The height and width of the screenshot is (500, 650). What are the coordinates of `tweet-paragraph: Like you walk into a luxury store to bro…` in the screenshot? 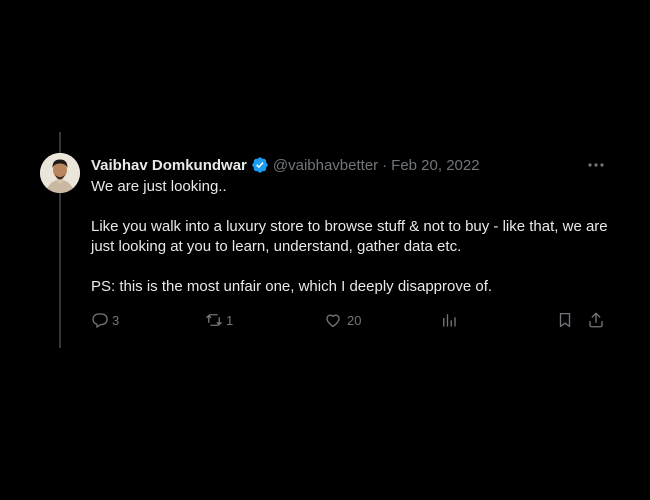 It's located at (349, 236).